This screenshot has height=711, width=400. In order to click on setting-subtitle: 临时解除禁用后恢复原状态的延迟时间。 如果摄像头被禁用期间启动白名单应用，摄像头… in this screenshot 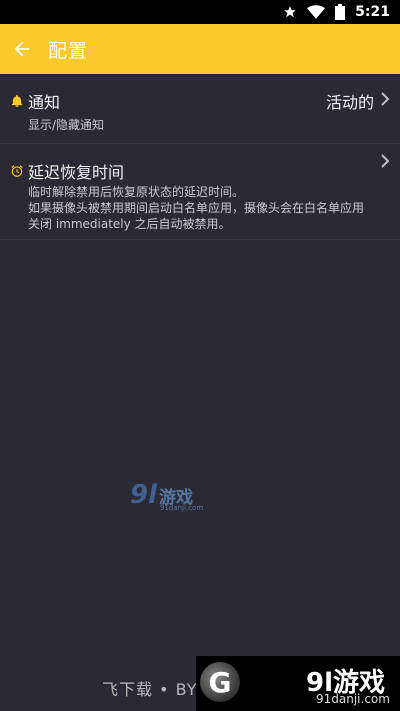, I will do `click(196, 208)`.